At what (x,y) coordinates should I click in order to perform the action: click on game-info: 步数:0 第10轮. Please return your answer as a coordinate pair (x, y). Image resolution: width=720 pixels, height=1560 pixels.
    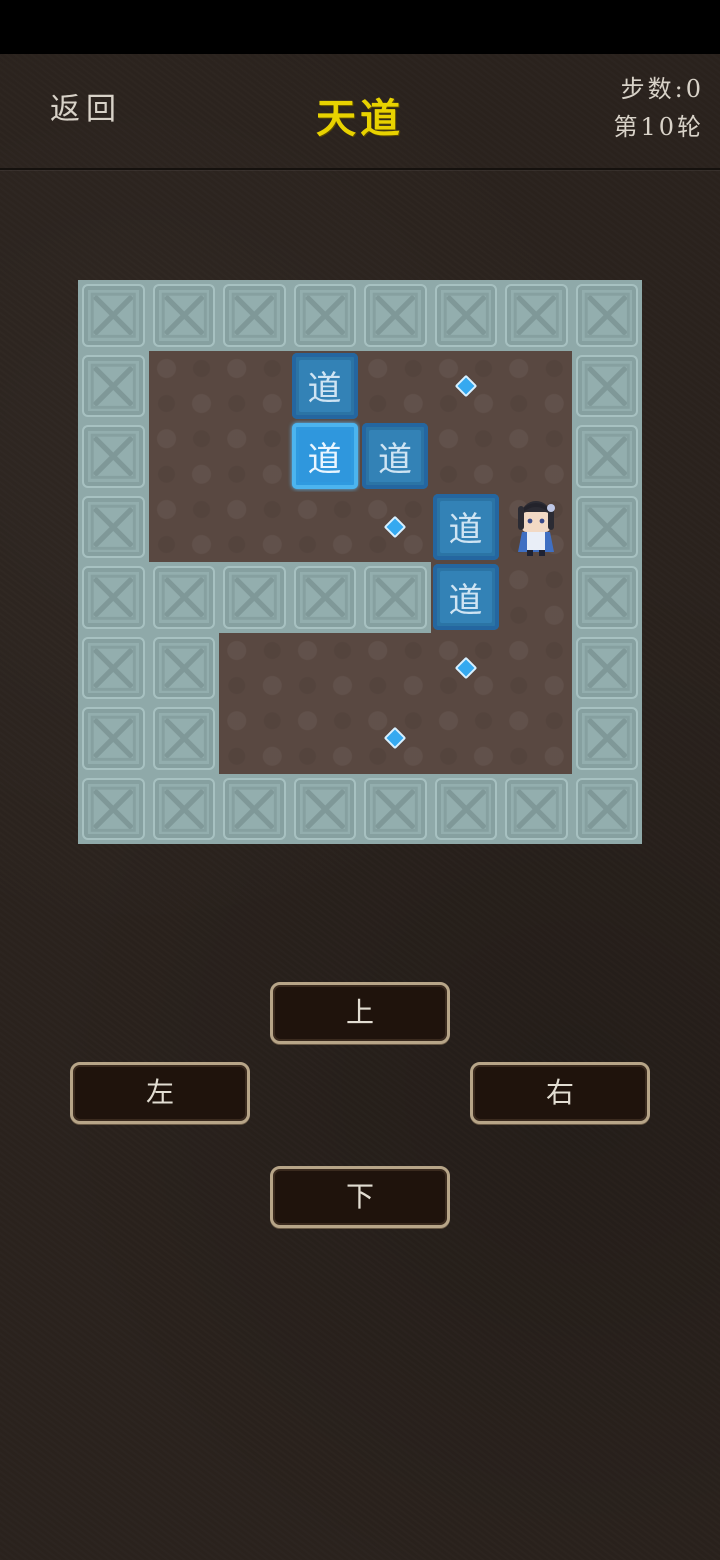
    Looking at the image, I should click on (658, 108).